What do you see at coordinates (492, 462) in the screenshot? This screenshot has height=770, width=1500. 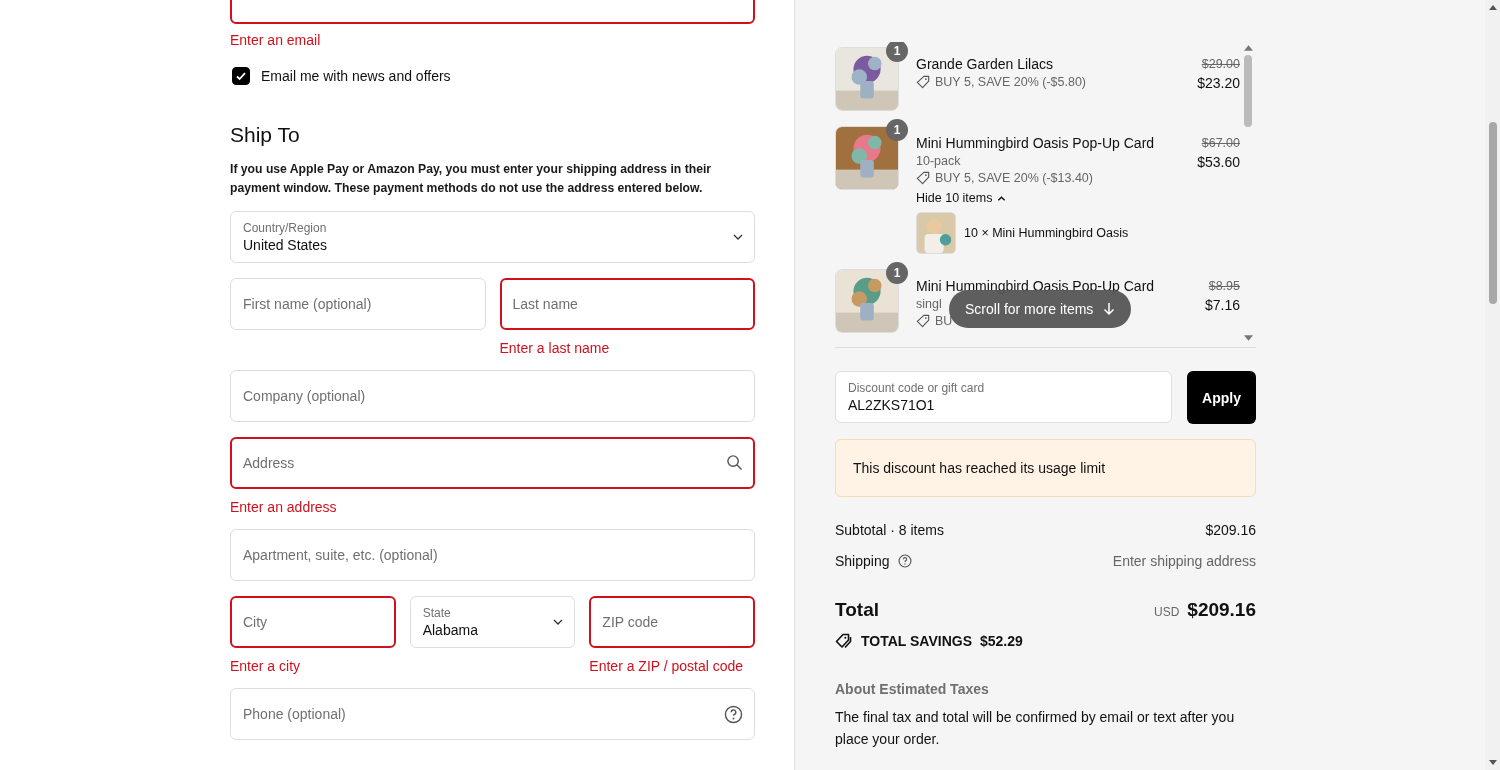 I see `input-field: Address` at bounding box center [492, 462].